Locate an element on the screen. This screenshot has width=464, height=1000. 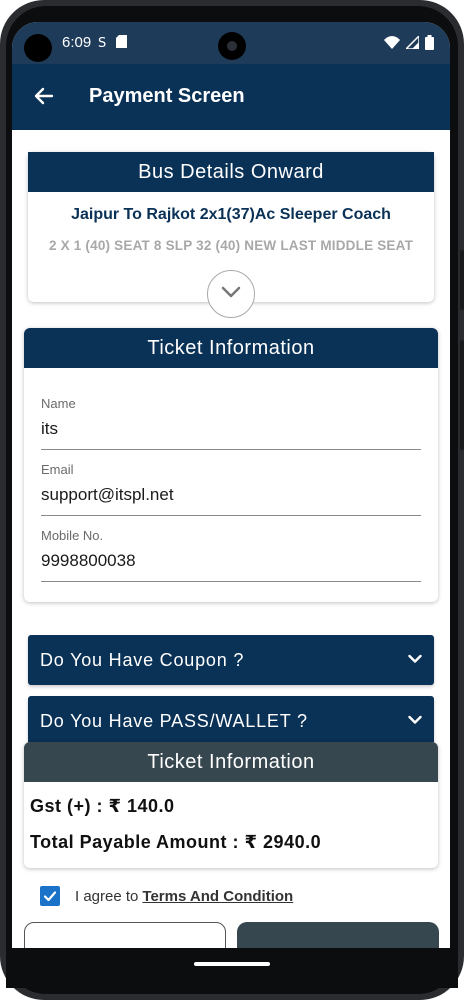
mobile-value: 9998800038 is located at coordinates (231, 566).